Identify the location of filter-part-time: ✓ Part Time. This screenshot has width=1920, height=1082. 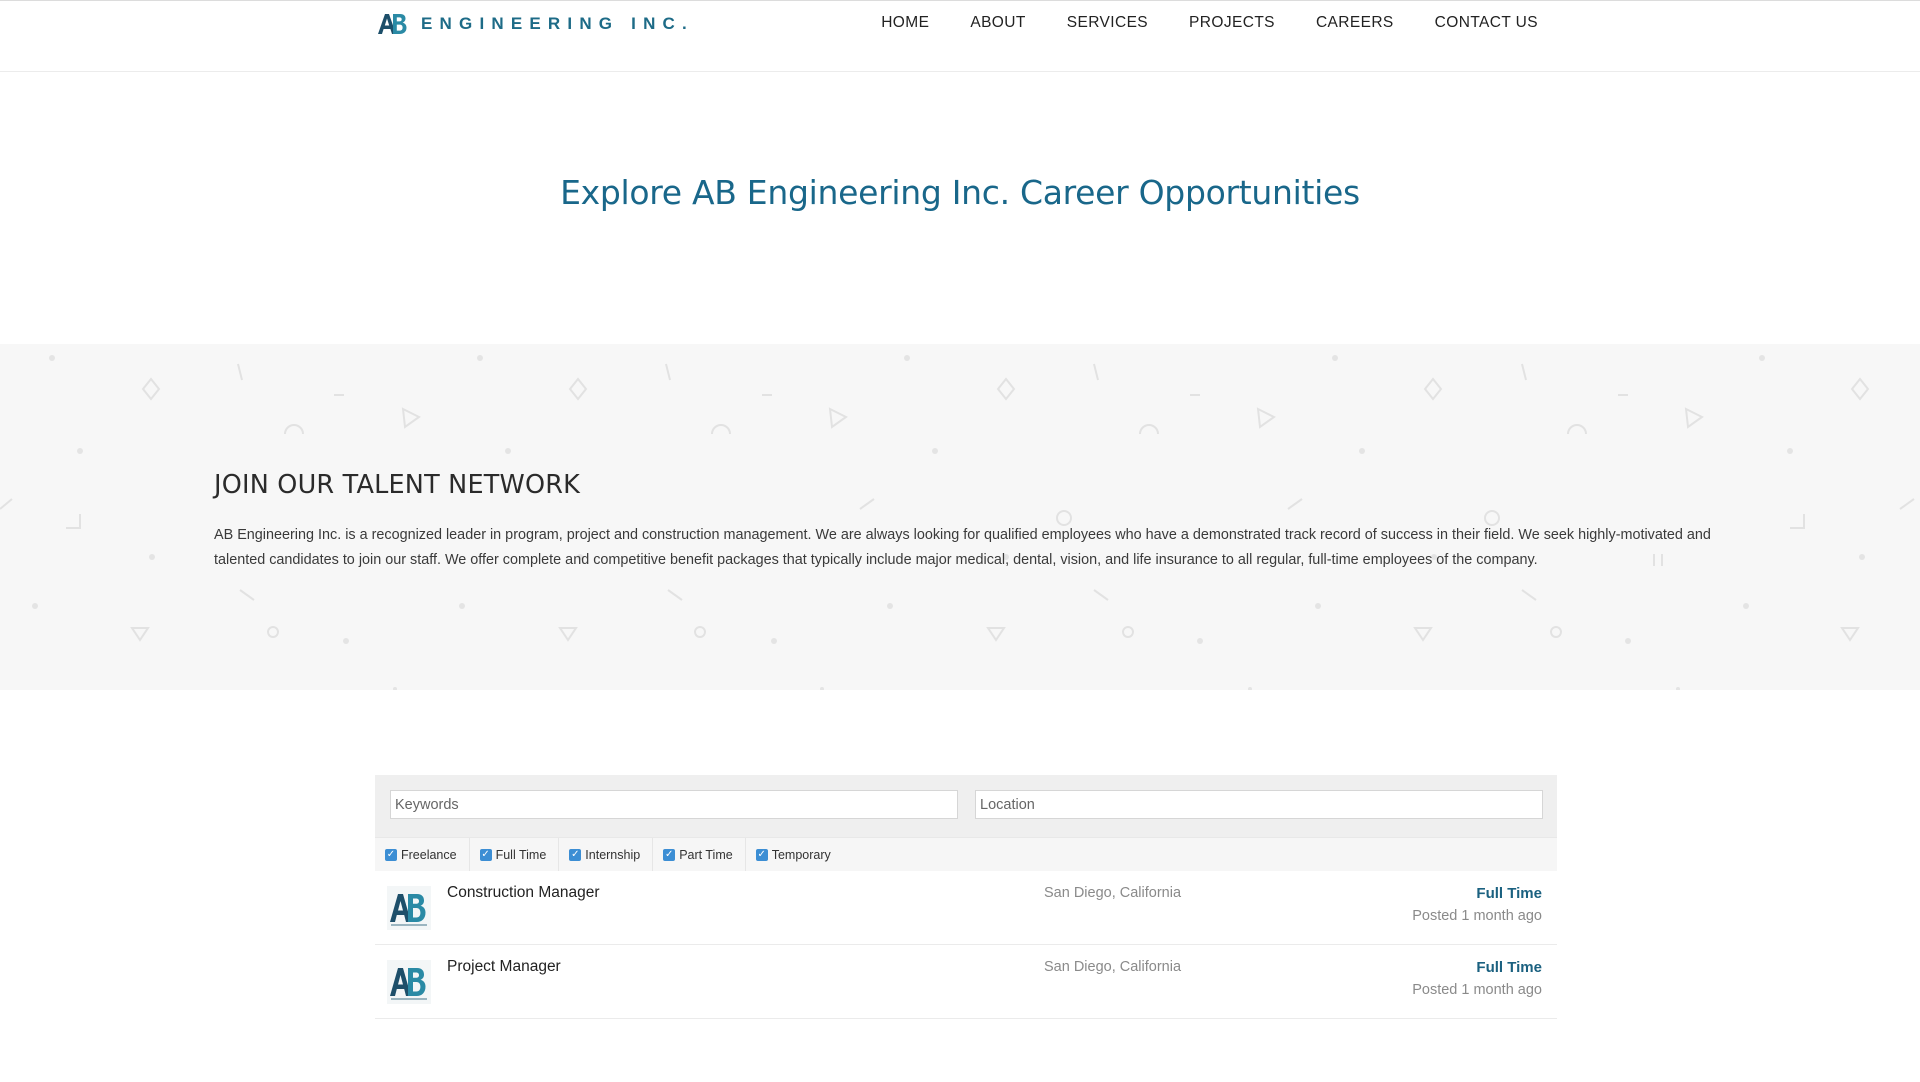
(699, 854).